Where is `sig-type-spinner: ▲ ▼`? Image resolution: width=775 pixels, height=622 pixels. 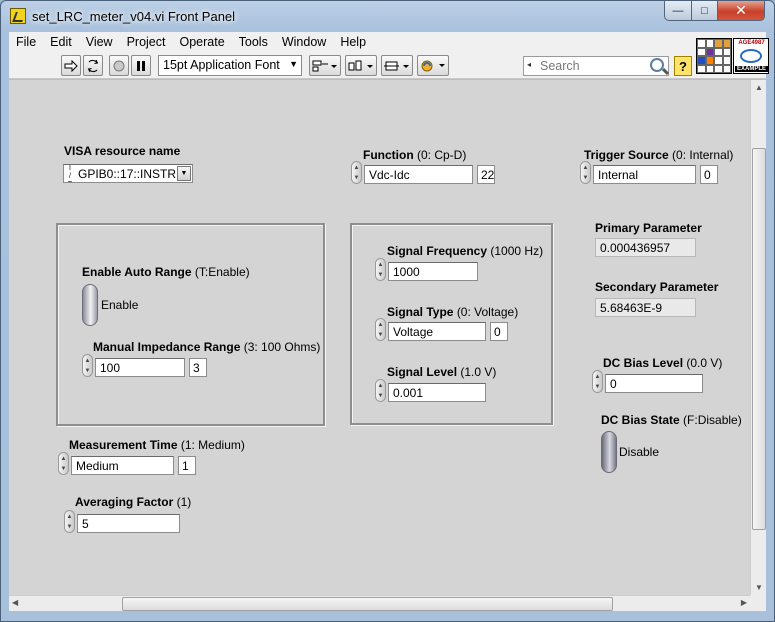
sig-type-spinner: ▲ ▼ is located at coordinates (380, 329).